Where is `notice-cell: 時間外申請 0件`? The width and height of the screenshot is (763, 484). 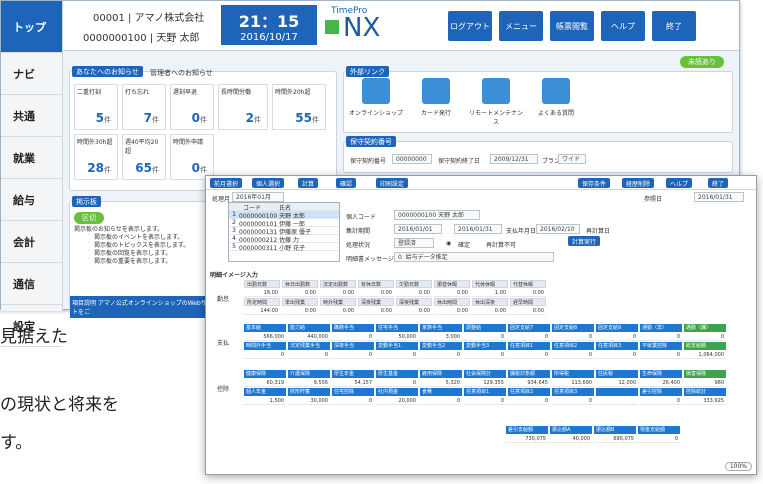
notice-cell: 時間外申請 0件 is located at coordinates (192, 157).